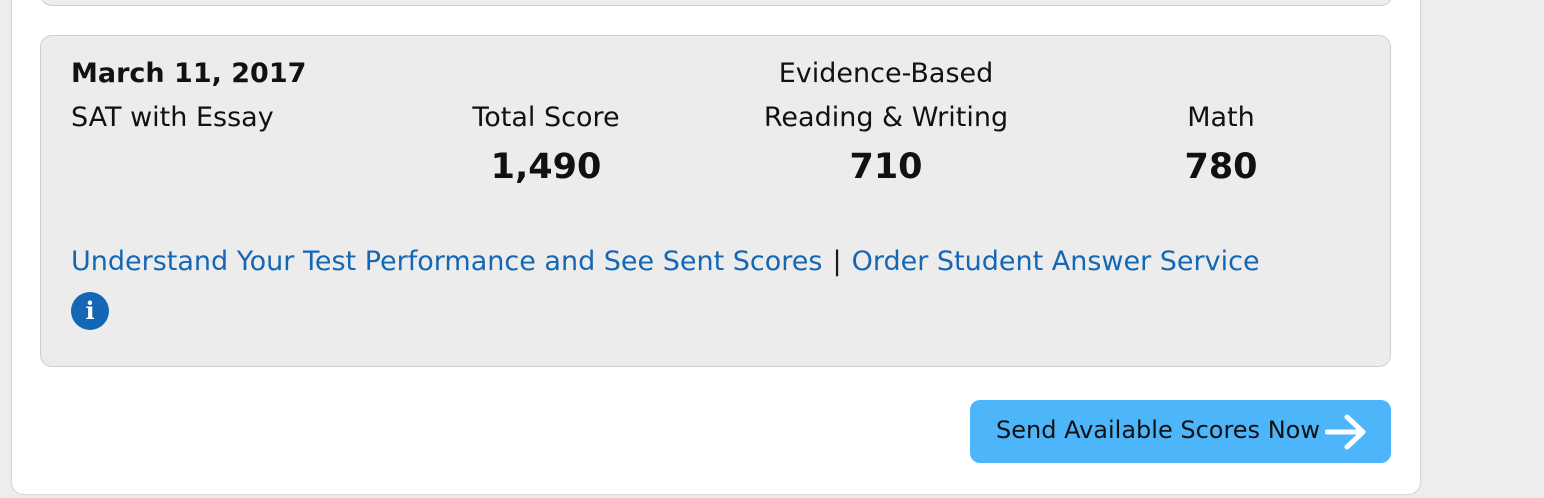 The height and width of the screenshot is (498, 1544). I want to click on ebrw-score-column: Evidence-Based Reading & Writing 710, so click(886, 123).